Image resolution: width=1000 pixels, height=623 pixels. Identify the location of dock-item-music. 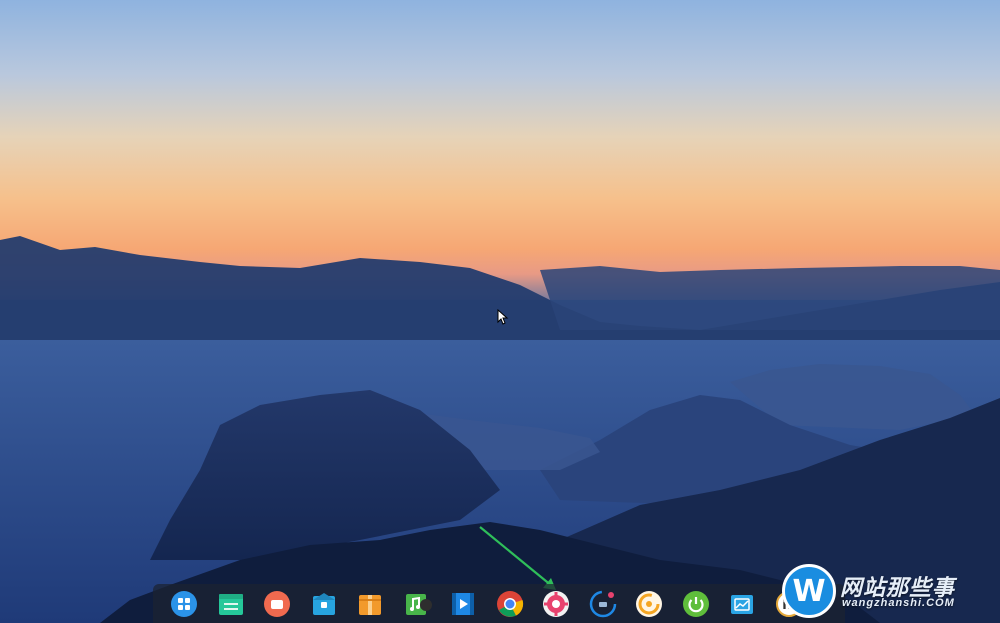
(417, 603).